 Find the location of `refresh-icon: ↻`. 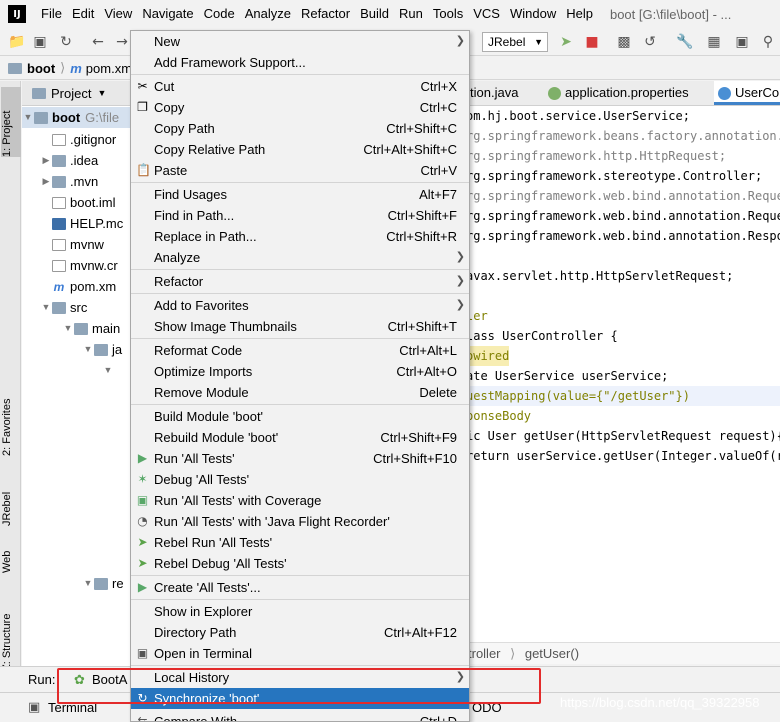

refresh-icon: ↻ is located at coordinates (66, 42).